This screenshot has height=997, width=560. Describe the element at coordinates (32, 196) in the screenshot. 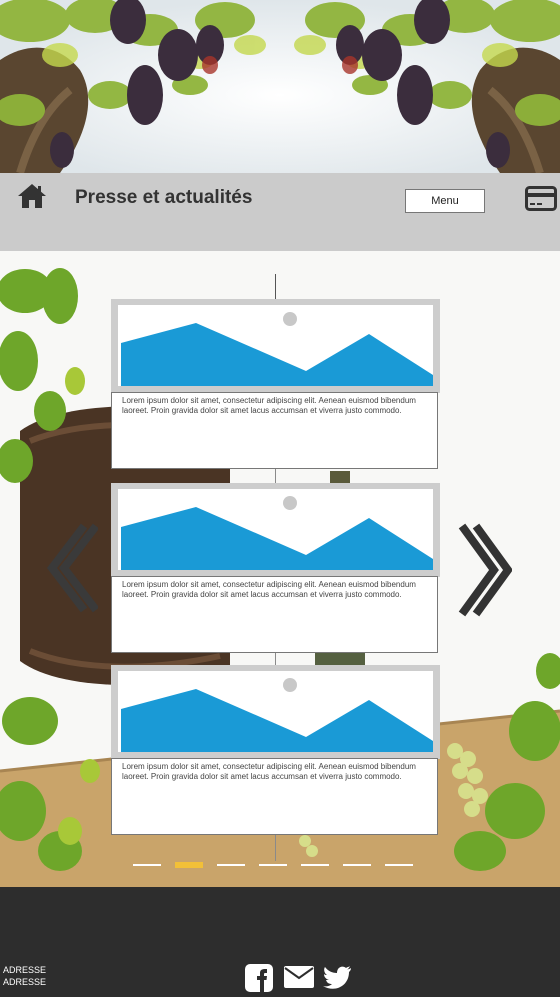

I see `home-icon` at that location.